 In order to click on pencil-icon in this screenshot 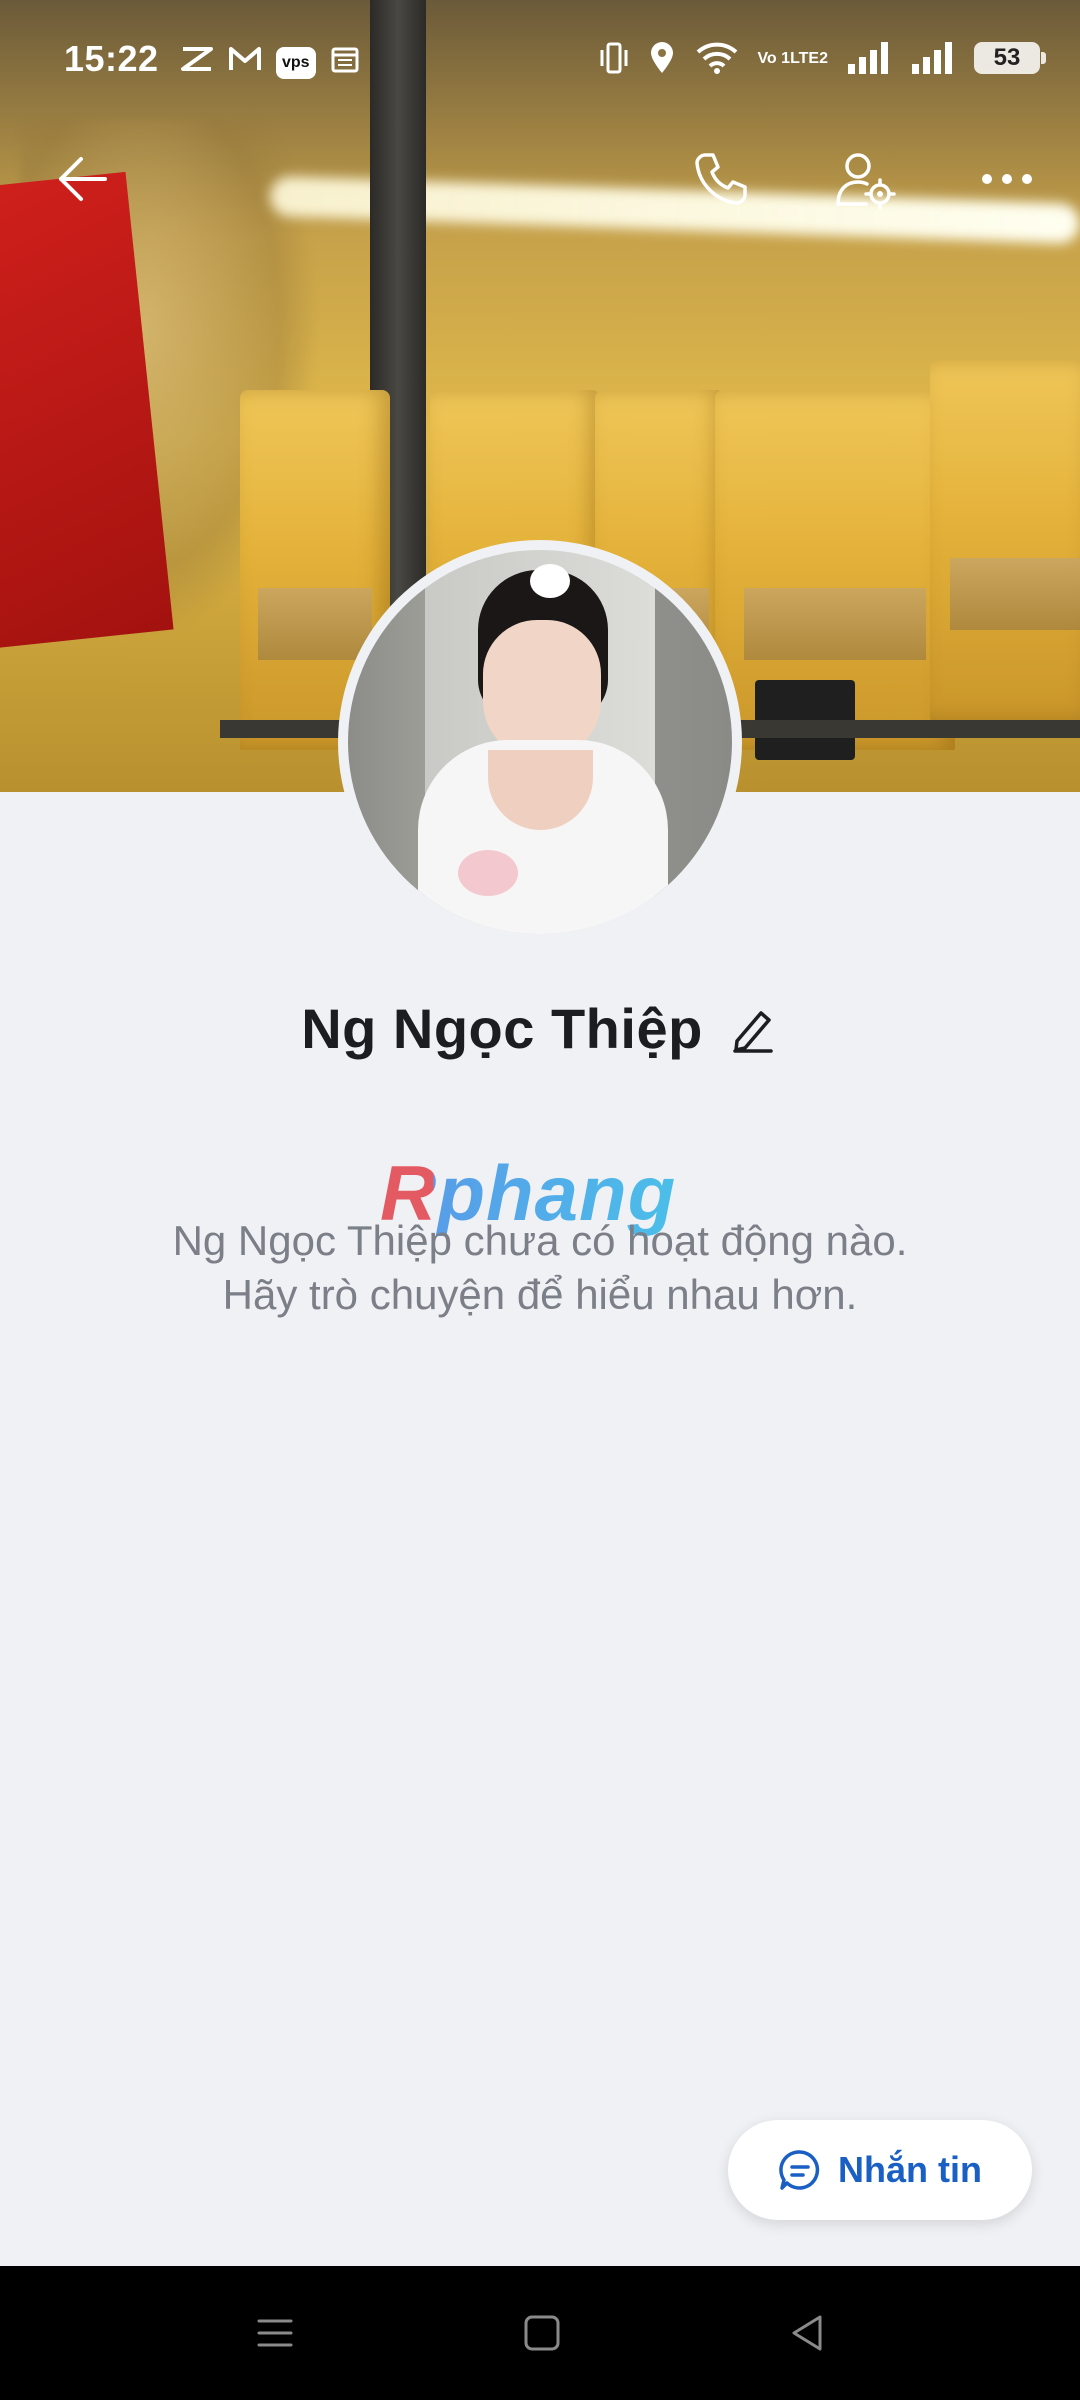, I will do `click(753, 1031)`.